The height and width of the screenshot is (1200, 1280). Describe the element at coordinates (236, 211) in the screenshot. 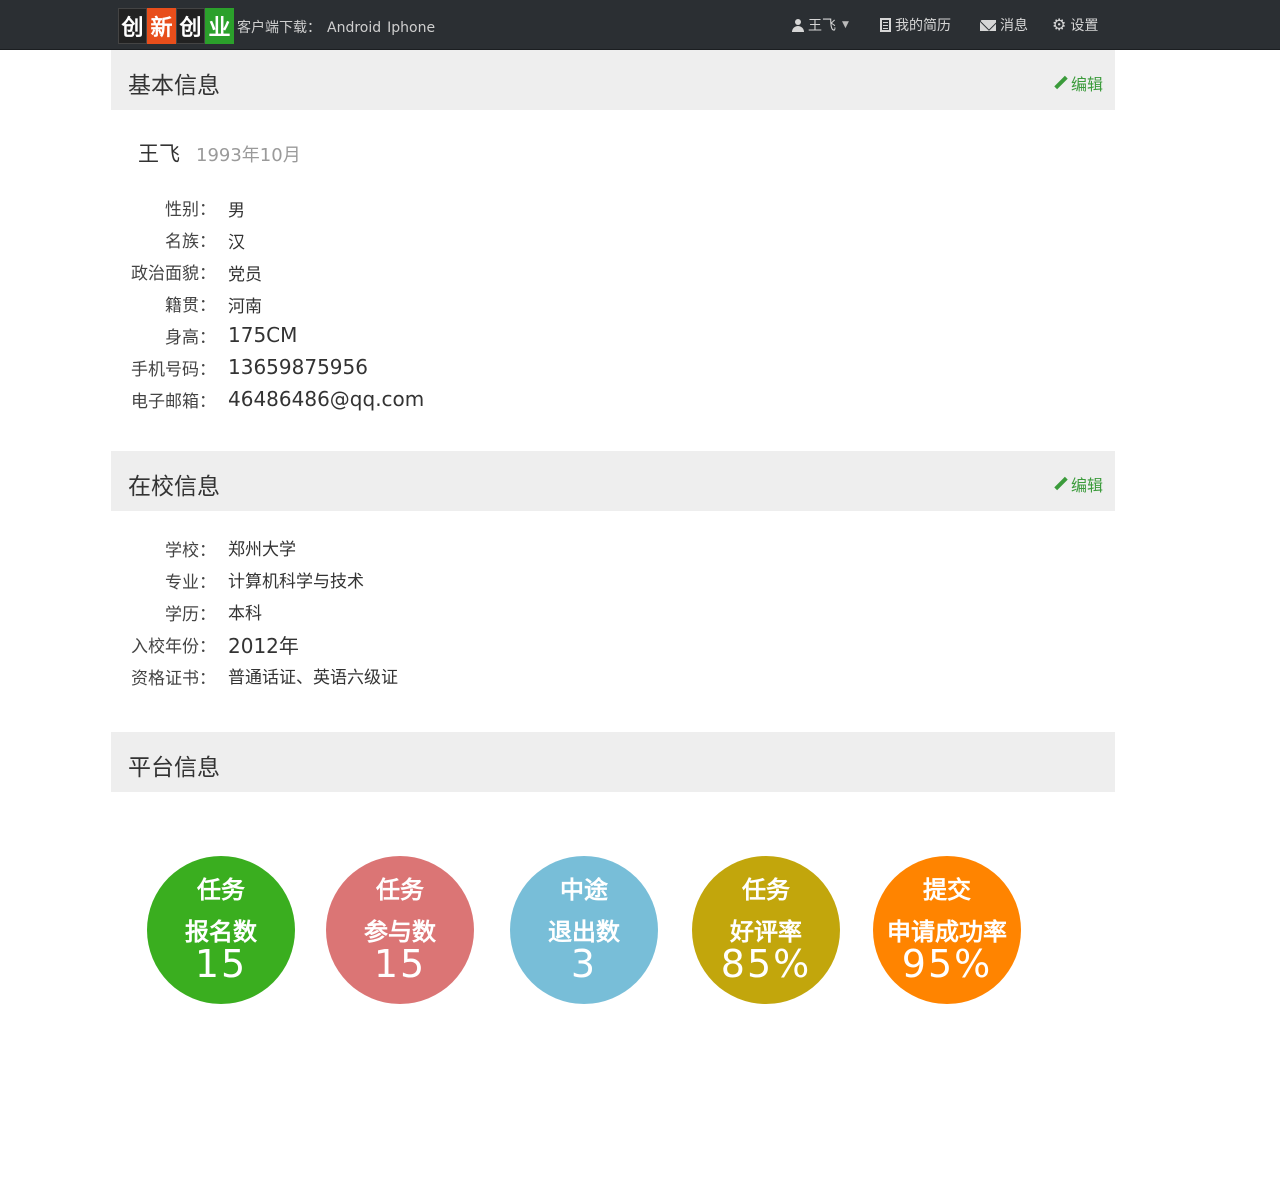

I see `field-value: 男` at that location.